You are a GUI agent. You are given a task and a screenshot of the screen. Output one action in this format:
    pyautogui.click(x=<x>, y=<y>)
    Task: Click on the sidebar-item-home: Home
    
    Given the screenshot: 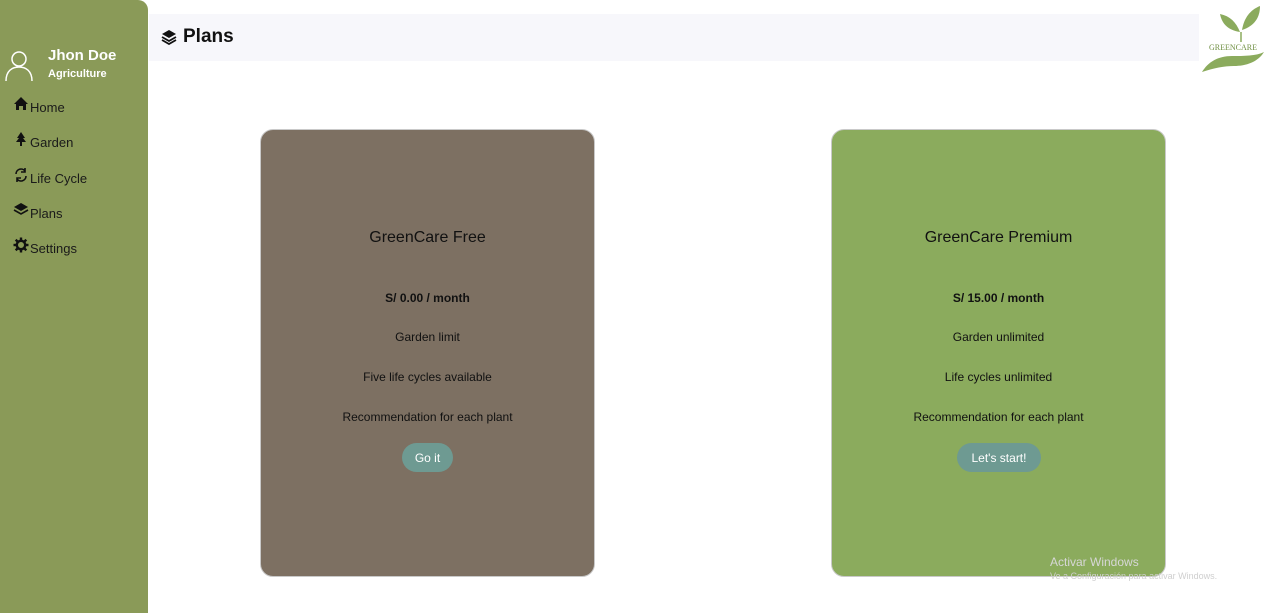 What is the action you would take?
    pyautogui.click(x=77, y=108)
    